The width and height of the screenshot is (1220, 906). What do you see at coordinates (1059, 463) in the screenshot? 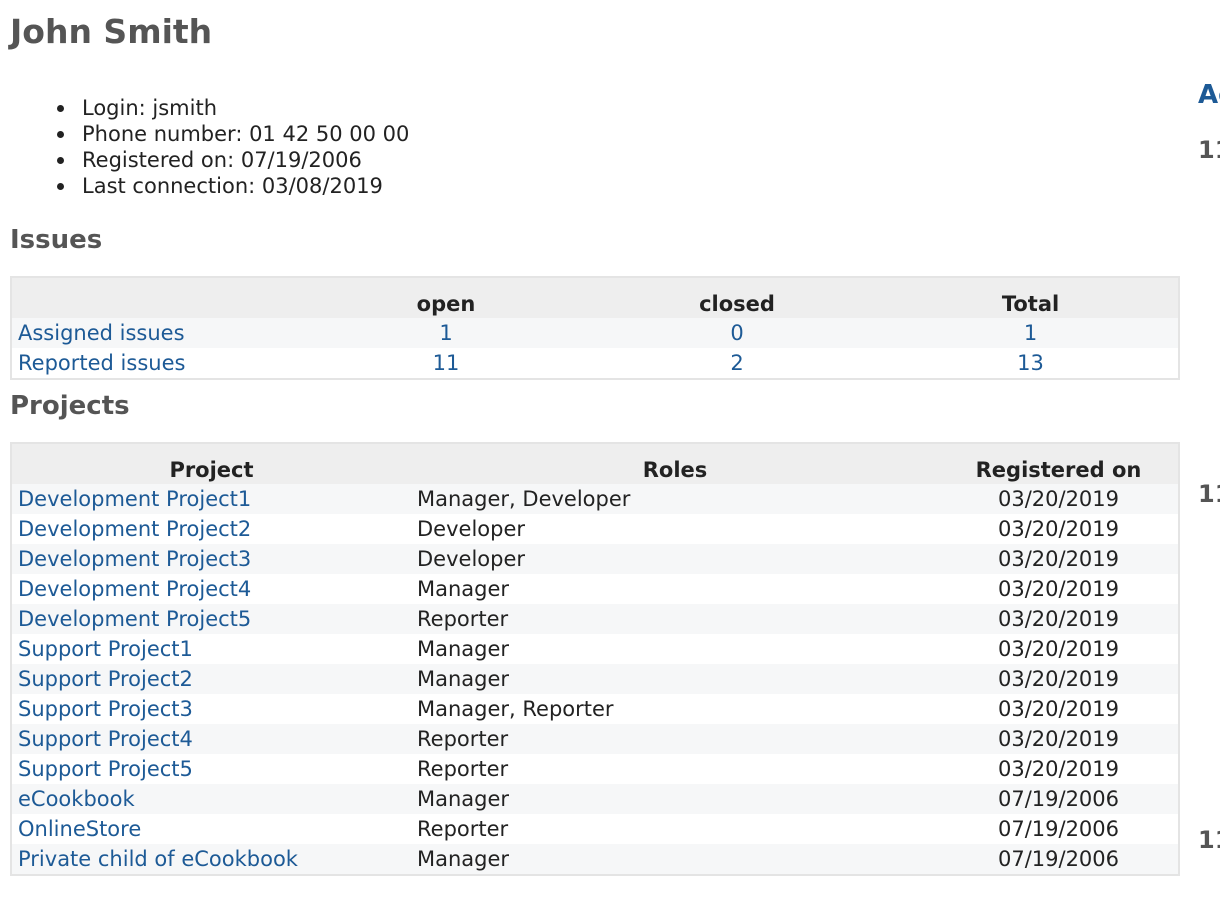
I see `projects-header-registered: Registered on` at bounding box center [1059, 463].